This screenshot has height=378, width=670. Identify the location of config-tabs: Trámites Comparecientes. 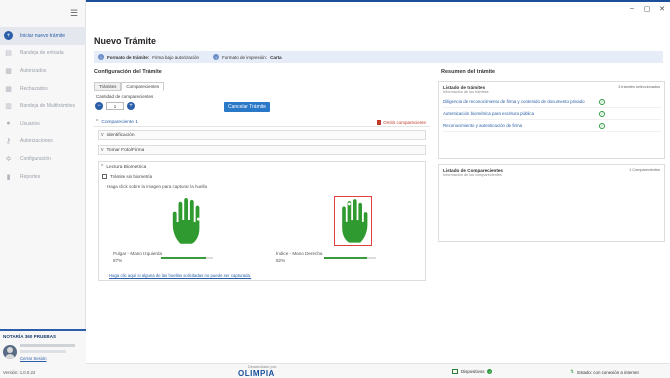
(129, 86).